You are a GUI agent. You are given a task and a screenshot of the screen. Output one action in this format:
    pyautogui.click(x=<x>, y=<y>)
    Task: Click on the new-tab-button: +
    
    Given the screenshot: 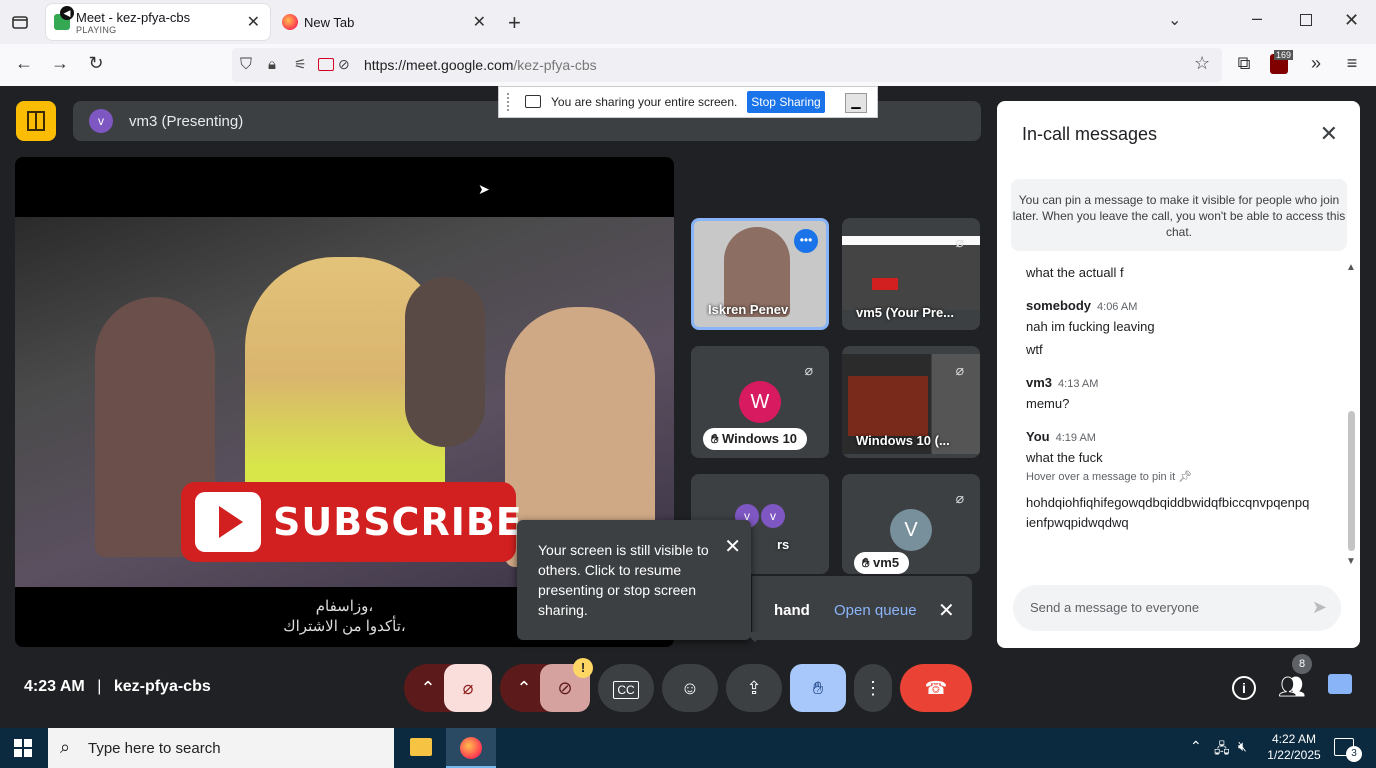 What is the action you would take?
    pyautogui.click(x=514, y=23)
    